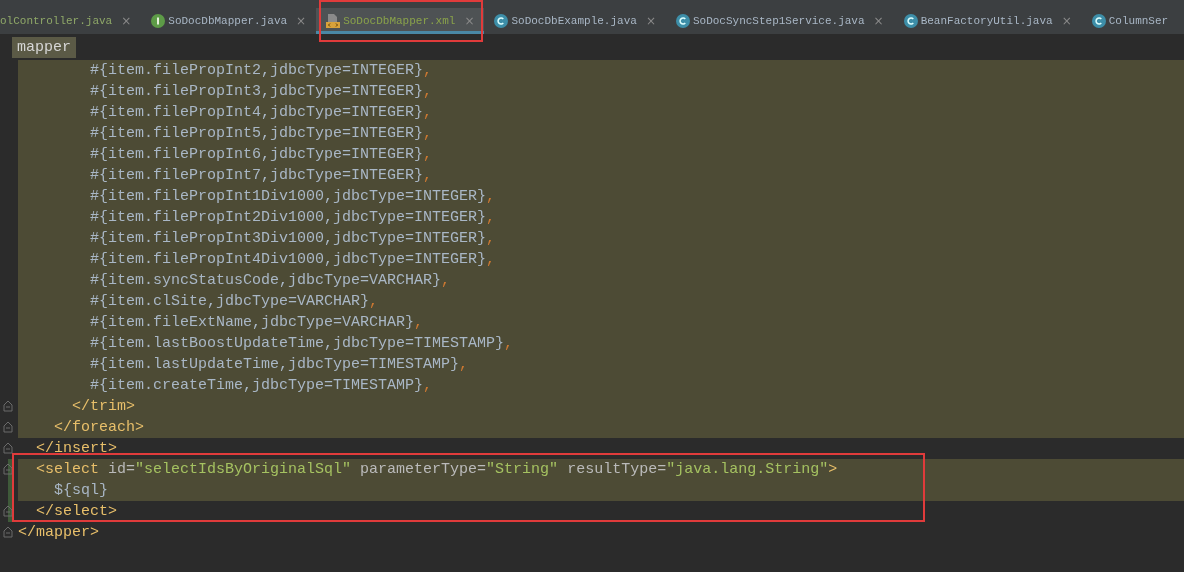  What do you see at coordinates (257, 322) in the screenshot?
I see `code-line: #{item.fileExtName,jdbcType=VARCHAR},` at bounding box center [257, 322].